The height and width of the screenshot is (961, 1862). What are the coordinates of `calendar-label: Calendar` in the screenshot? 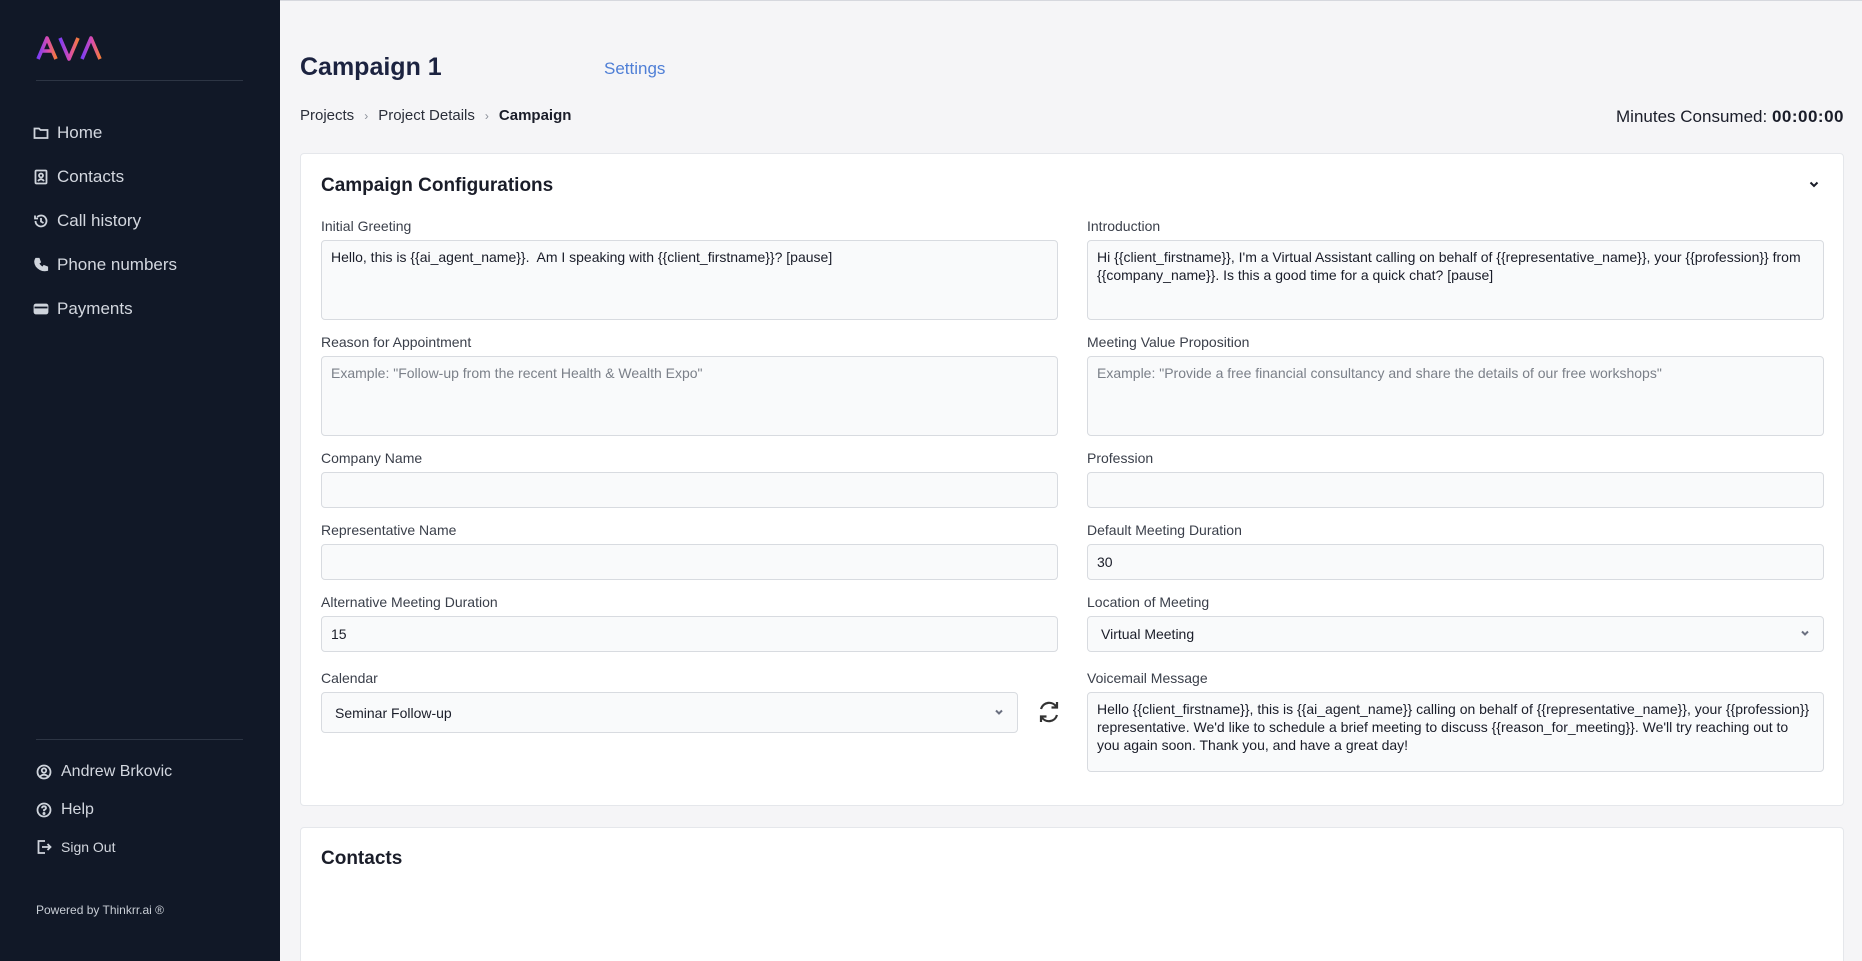 It's located at (349, 678).